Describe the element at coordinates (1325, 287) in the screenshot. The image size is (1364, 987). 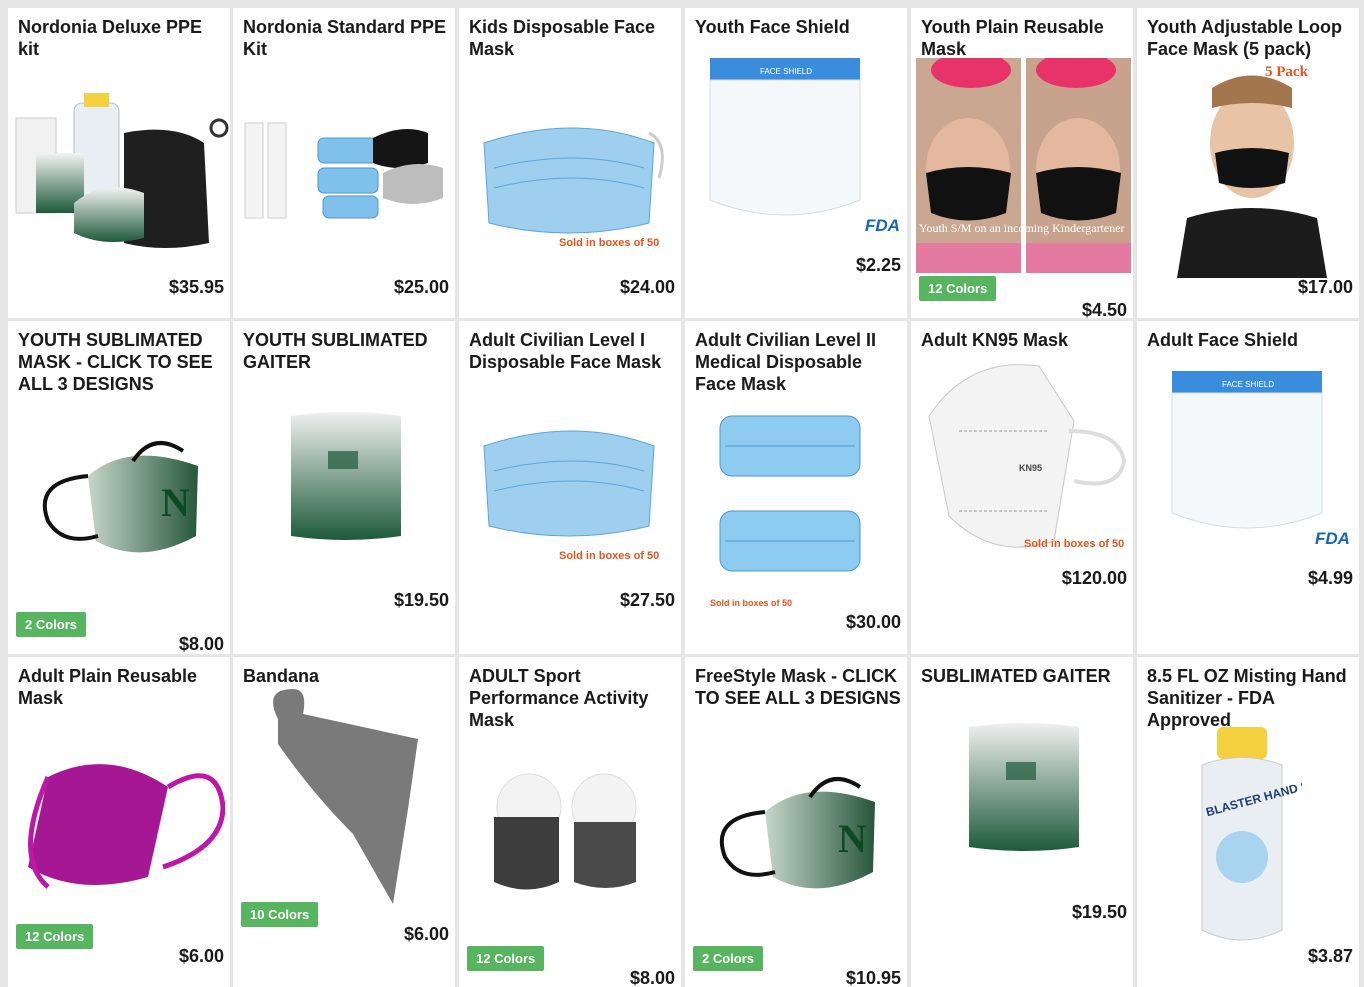
I see `product-price: $17.00` at that location.